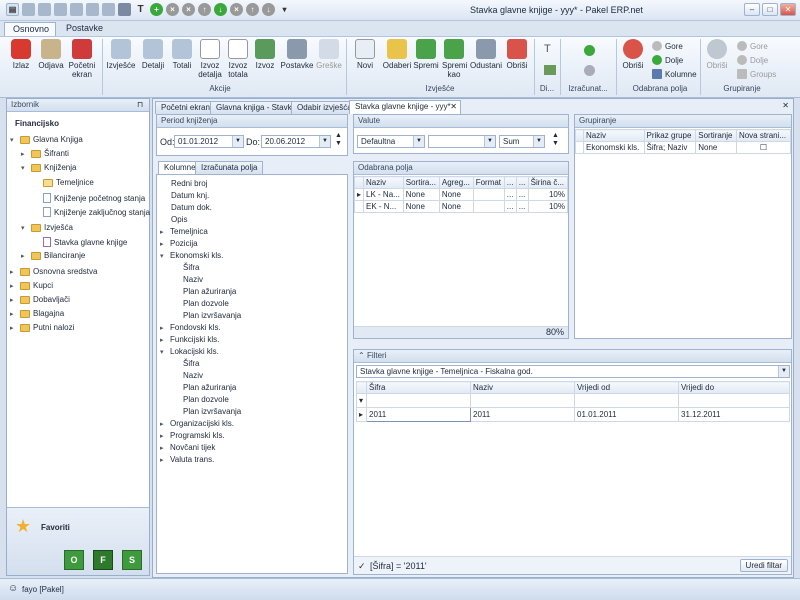 The width and height of the screenshot is (800, 600). I want to click on settings-icon, so click(124, 9).